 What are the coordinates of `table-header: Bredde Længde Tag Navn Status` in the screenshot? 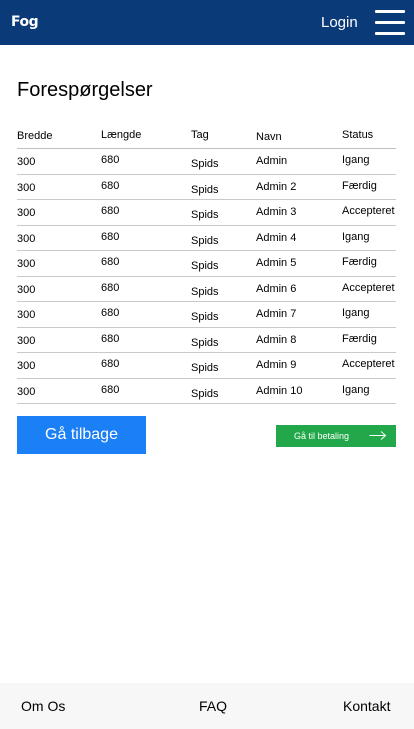 It's located at (206, 136).